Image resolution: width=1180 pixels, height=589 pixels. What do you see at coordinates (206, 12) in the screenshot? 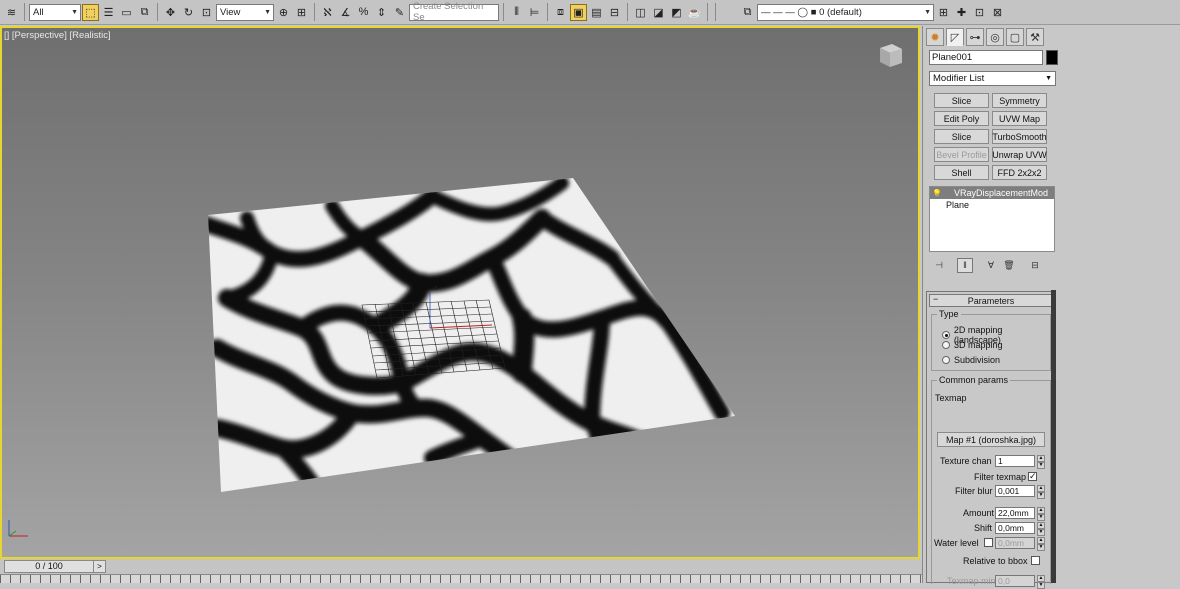
I see `scale-icon: ⊡` at bounding box center [206, 12].